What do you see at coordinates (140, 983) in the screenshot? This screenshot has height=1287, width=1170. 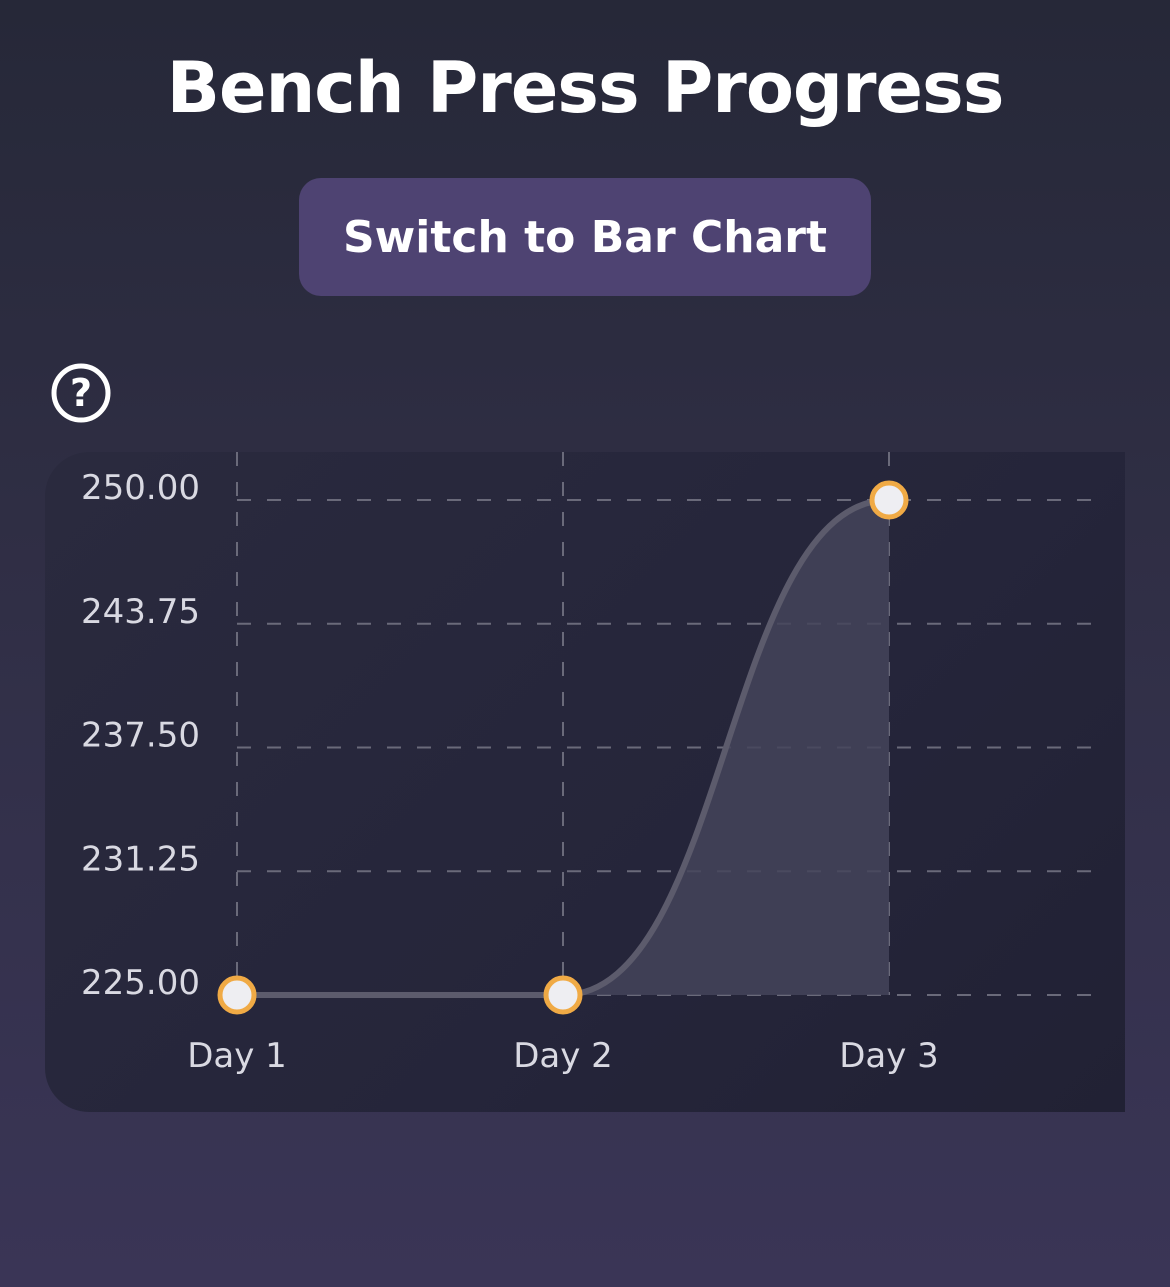 I see `y-tick-label: 225.00` at bounding box center [140, 983].